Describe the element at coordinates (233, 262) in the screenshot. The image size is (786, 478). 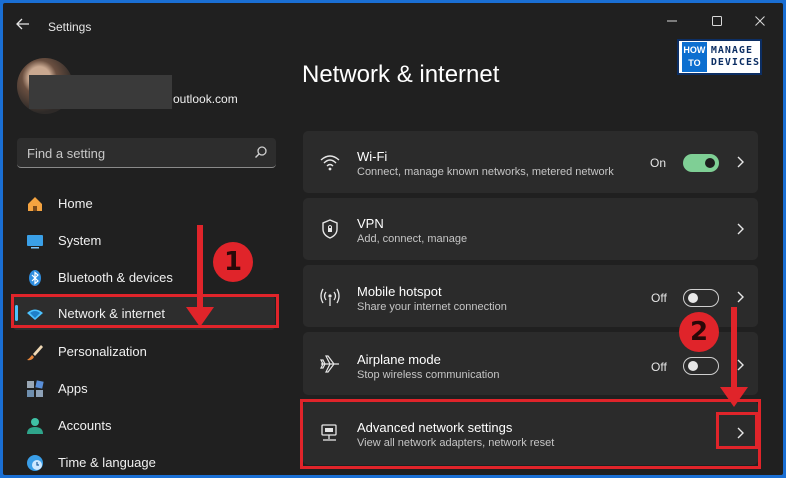
I see `step-badge-1: 1` at that location.